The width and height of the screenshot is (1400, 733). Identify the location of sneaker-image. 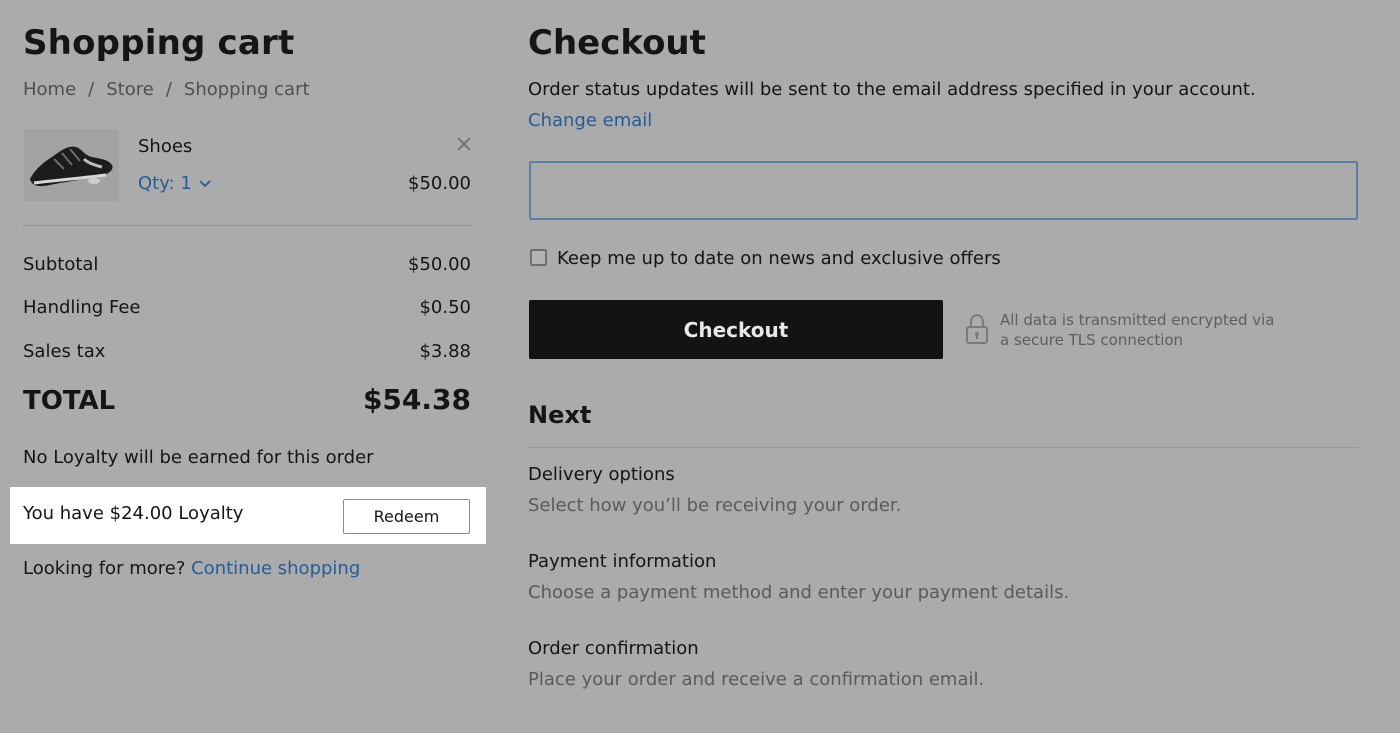
(71, 165).